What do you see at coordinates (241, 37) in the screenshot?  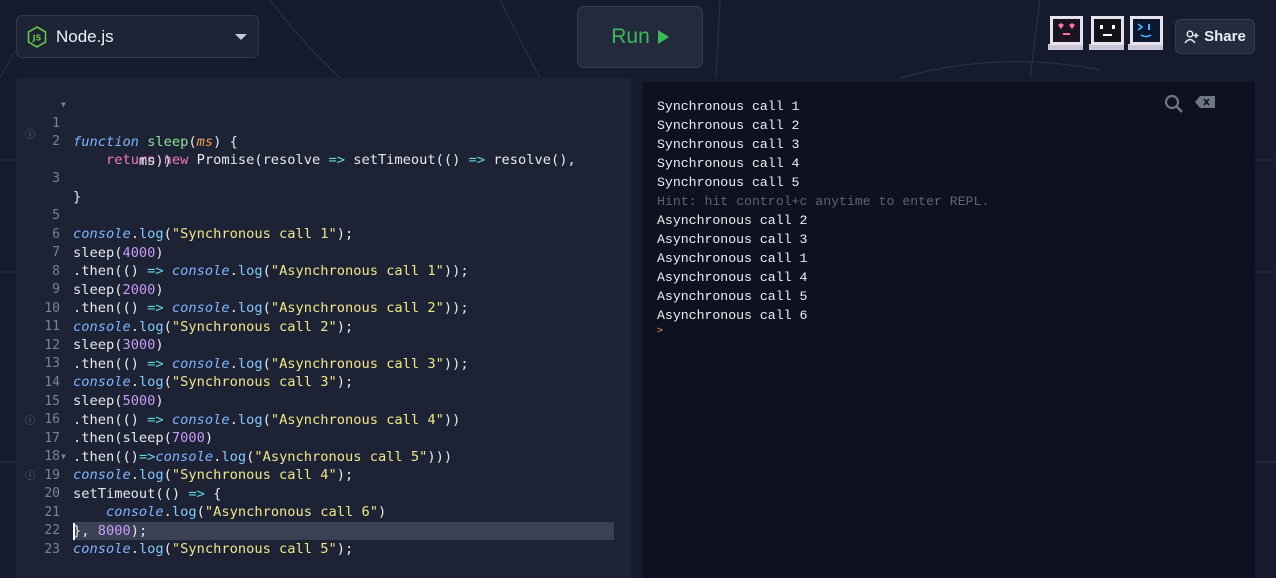 I see `chevron-down-icon` at bounding box center [241, 37].